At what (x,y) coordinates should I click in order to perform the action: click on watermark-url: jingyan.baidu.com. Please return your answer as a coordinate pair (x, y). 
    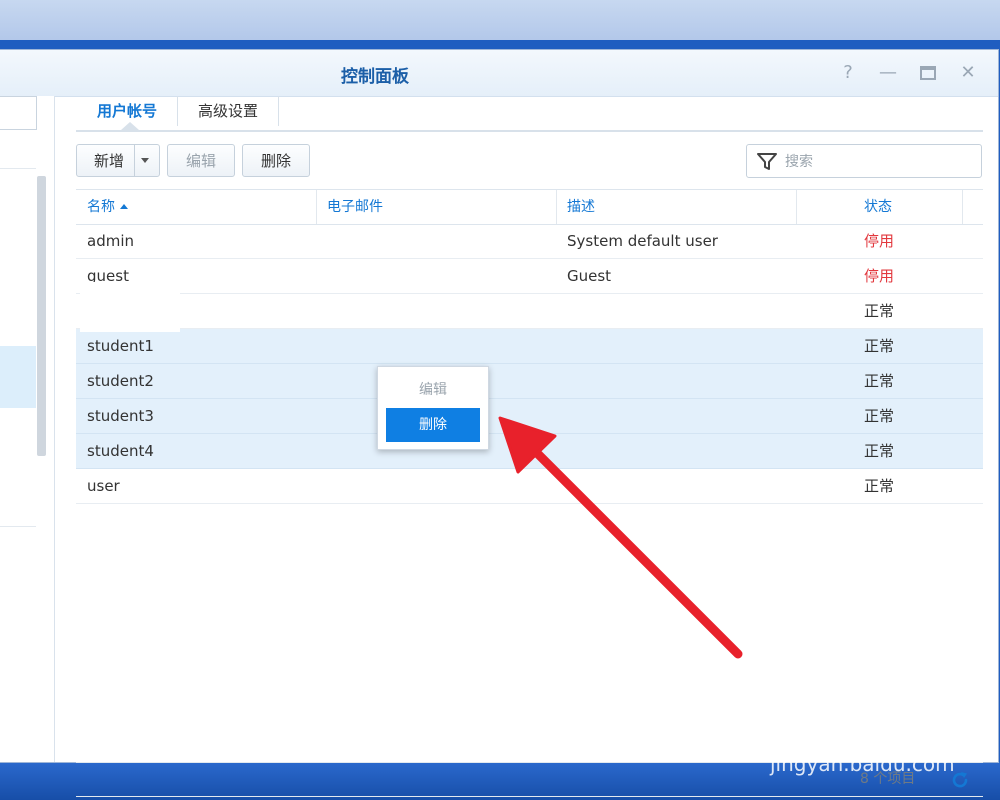
    Looking at the image, I should click on (862, 764).